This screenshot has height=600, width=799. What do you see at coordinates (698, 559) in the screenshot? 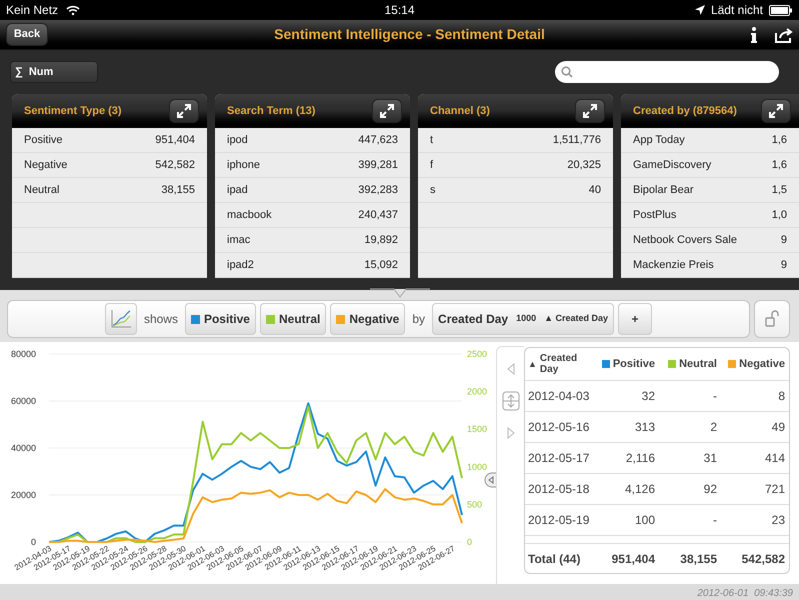
I see `total-cell-text: 38,155` at bounding box center [698, 559].